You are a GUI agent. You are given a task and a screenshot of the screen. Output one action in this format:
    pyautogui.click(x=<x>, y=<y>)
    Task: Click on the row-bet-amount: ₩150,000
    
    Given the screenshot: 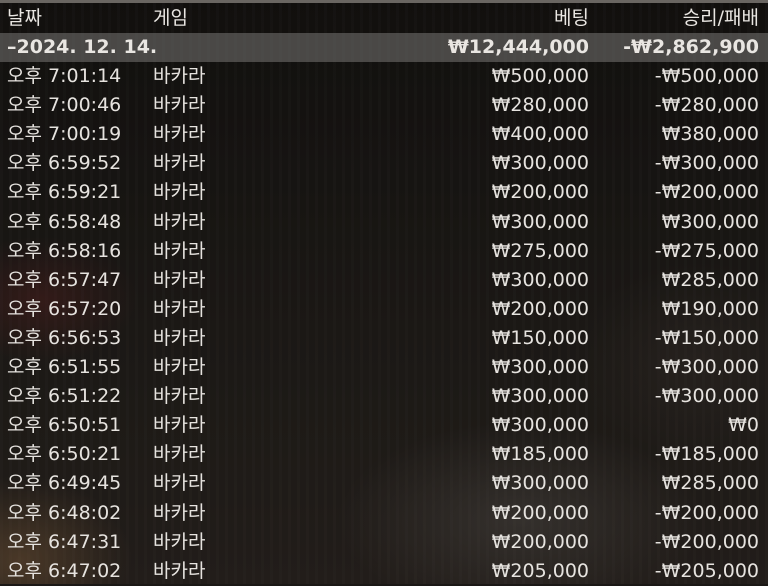 What is the action you would take?
    pyautogui.click(x=540, y=338)
    